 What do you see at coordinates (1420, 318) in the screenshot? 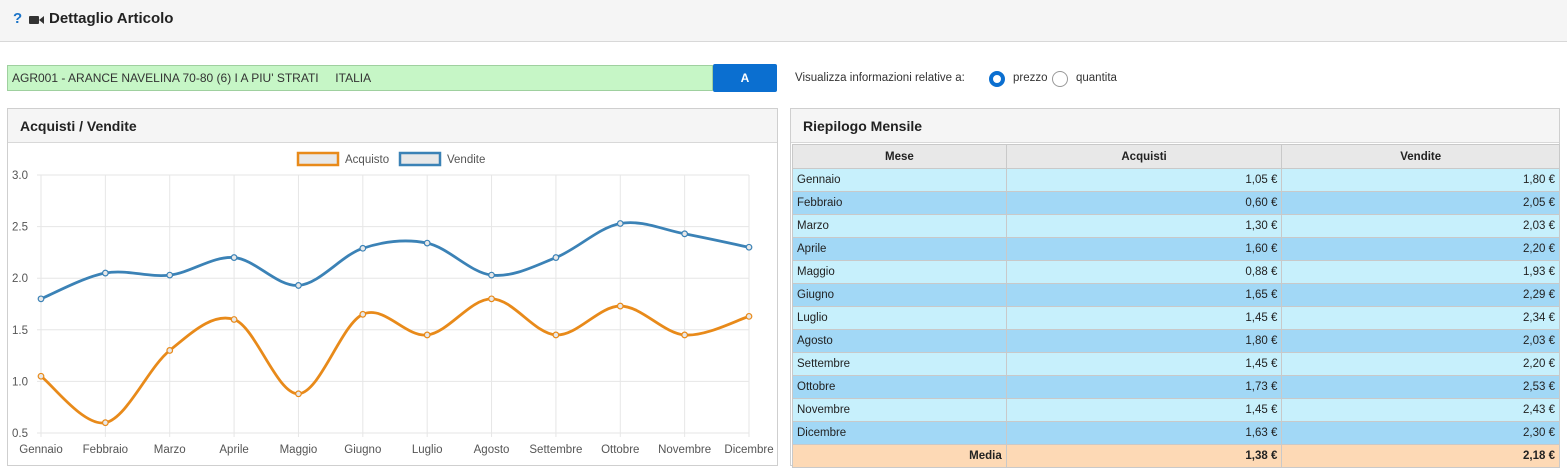
I see `cell-vendite: 2,34 €` at bounding box center [1420, 318].